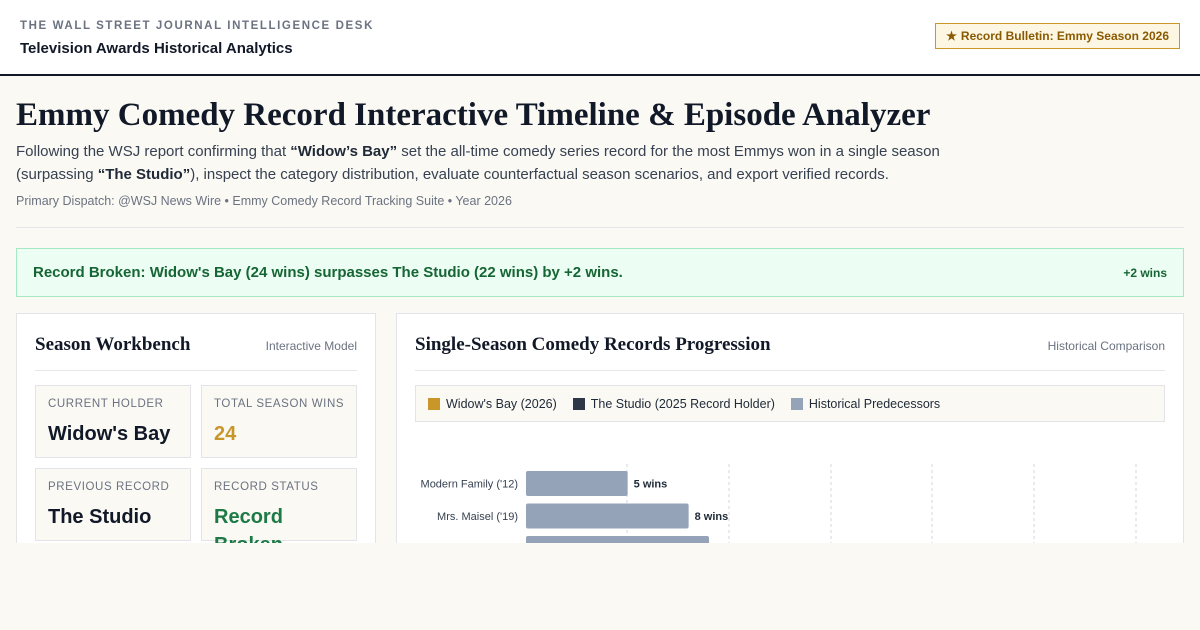 This screenshot has height=630, width=1200. Describe the element at coordinates (790, 370) in the screenshot. I see `records-divider` at that location.